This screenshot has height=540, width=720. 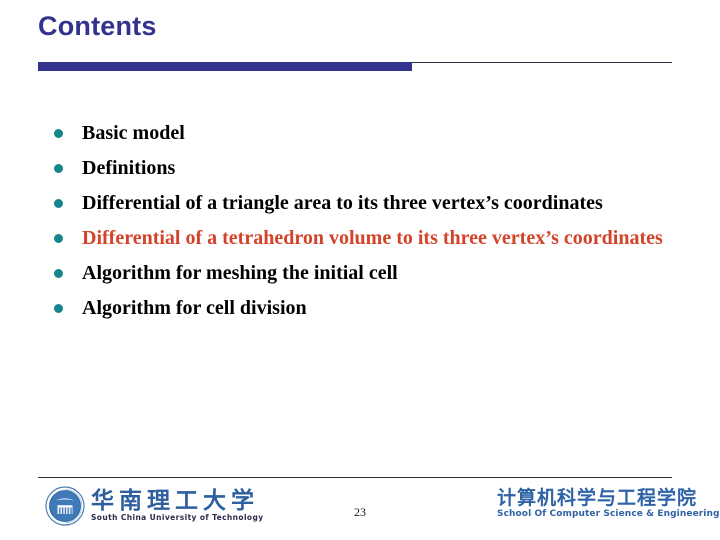 I want to click on school-name-chinese: 计算机科学与工程学院, so click(x=597, y=498).